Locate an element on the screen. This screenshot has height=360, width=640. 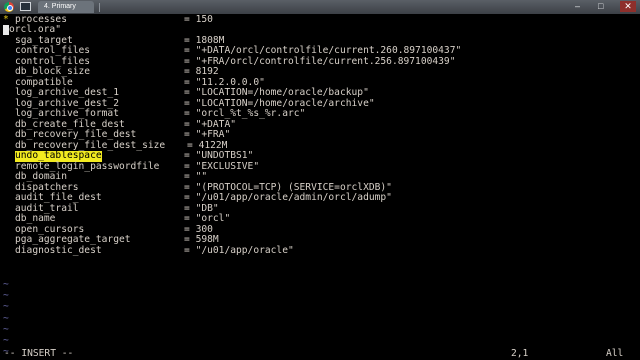
param-value-text: 8192 is located at coordinates (207, 71).